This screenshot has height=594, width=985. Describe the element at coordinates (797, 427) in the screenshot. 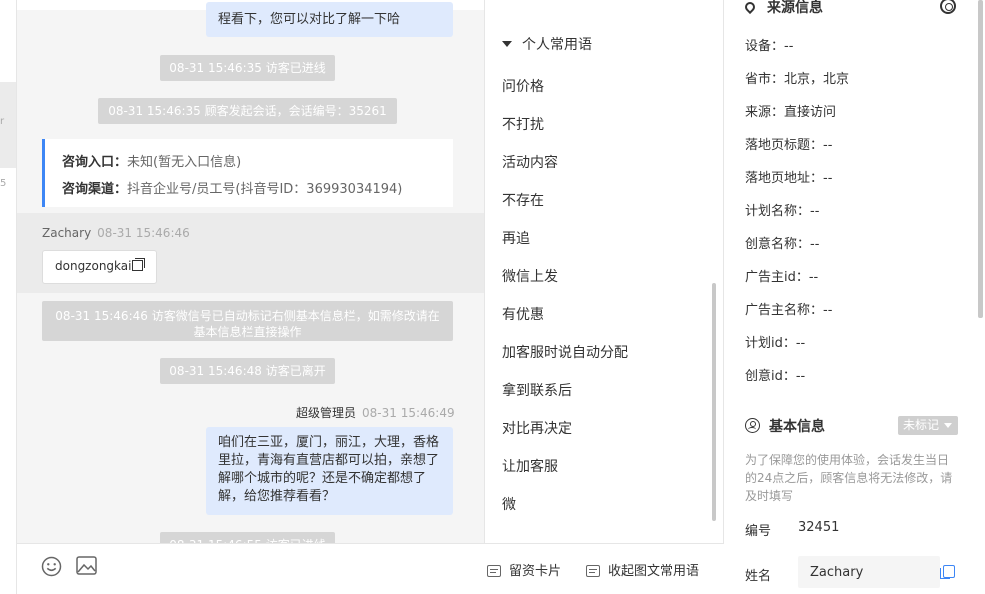

I see `basic-info-title: 基本信息` at that location.